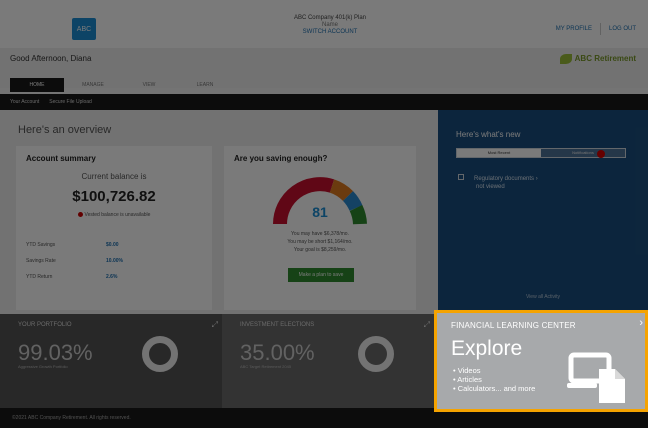 The height and width of the screenshot is (428, 648). What do you see at coordinates (93, 85) in the screenshot?
I see `tab-manage: MANAGE` at bounding box center [93, 85].